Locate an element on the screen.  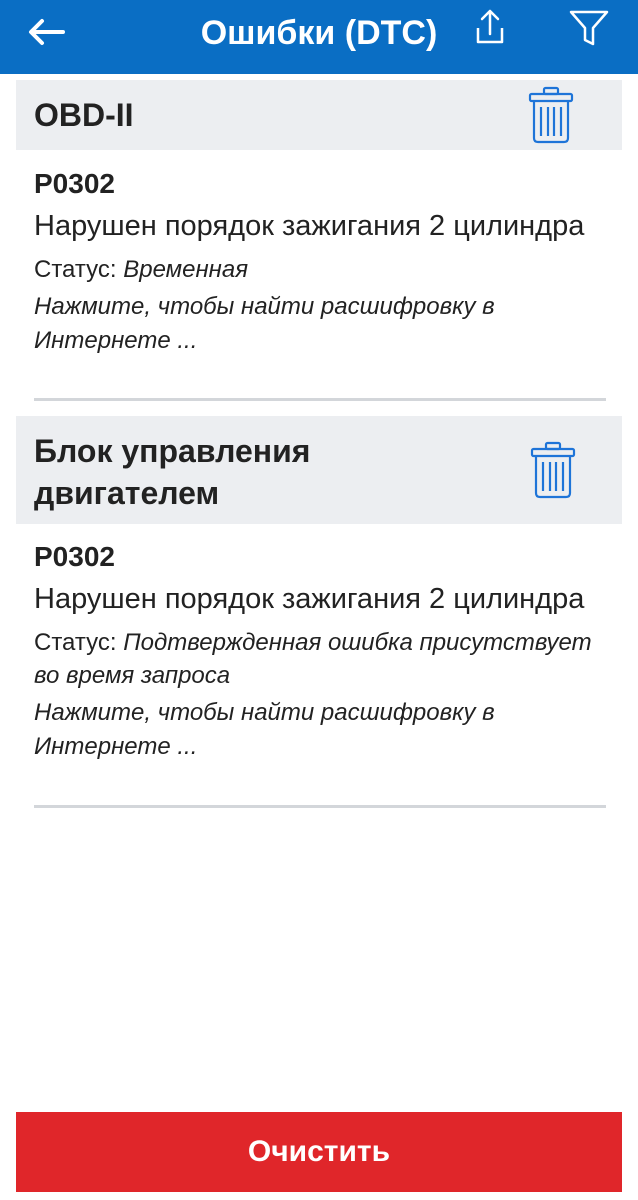
clear-button: Очистить is located at coordinates (319, 1152).